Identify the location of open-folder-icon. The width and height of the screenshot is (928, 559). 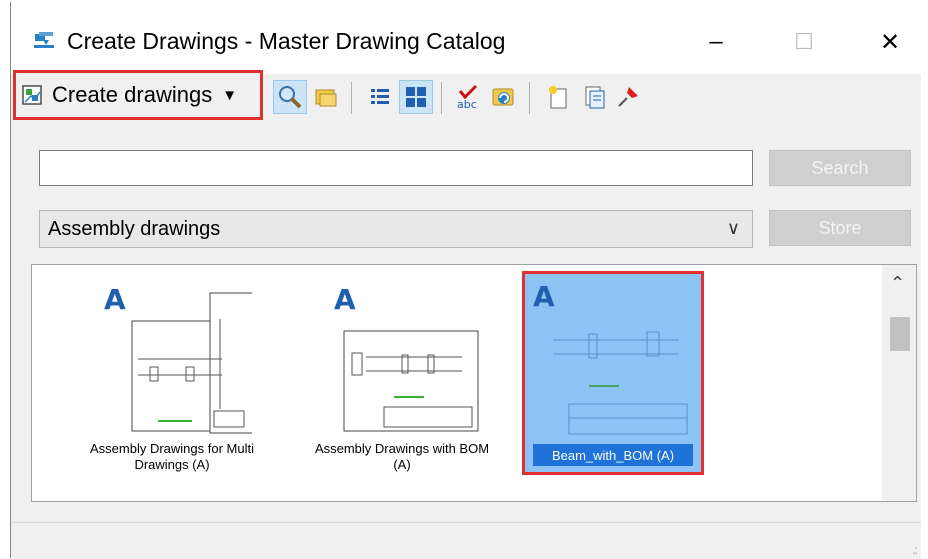
(326, 98).